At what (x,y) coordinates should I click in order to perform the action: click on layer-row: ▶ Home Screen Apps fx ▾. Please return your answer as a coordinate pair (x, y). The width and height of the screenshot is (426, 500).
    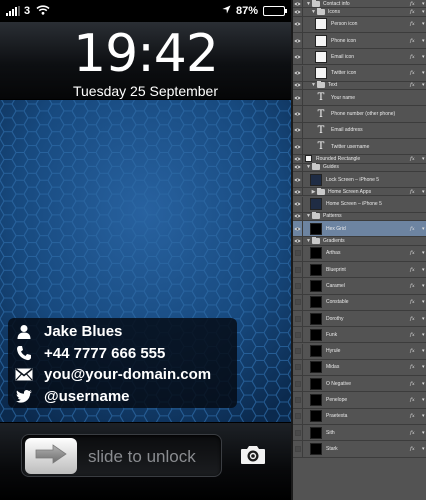
    Looking at the image, I should click on (359, 192).